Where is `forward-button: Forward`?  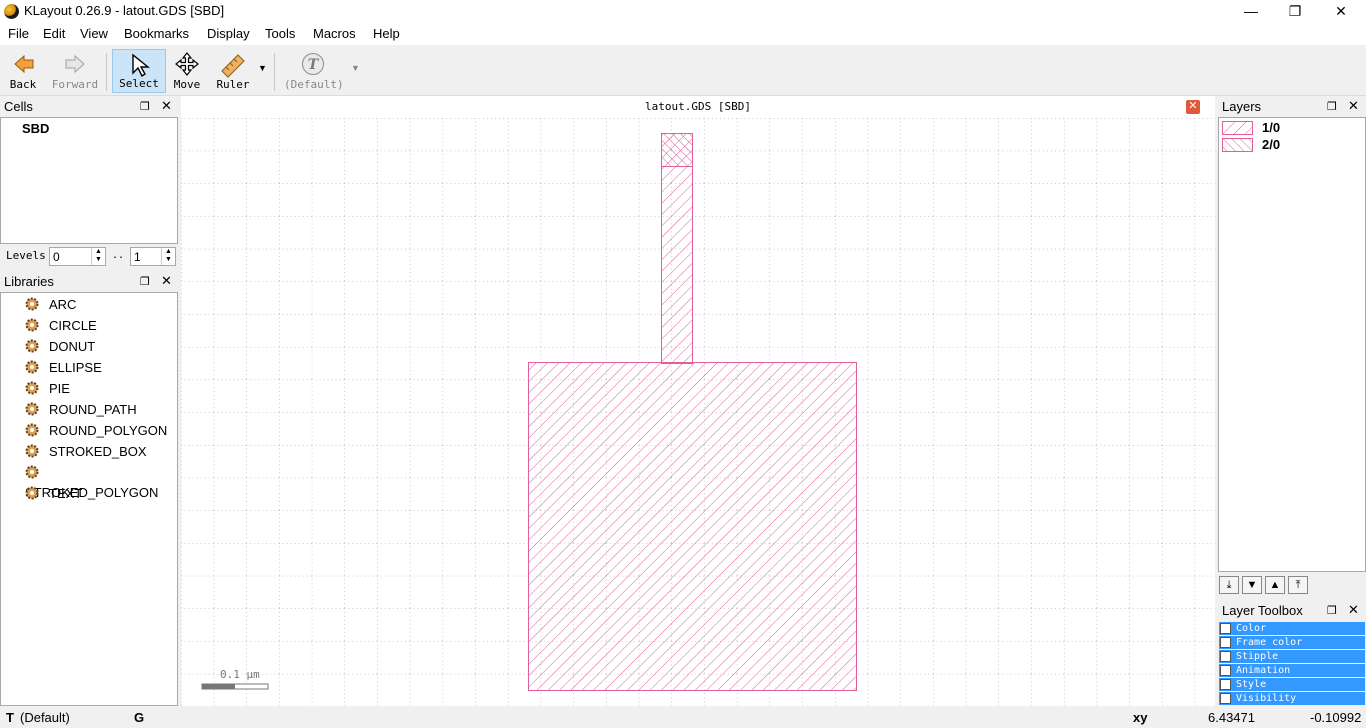
forward-button: Forward is located at coordinates (75, 71).